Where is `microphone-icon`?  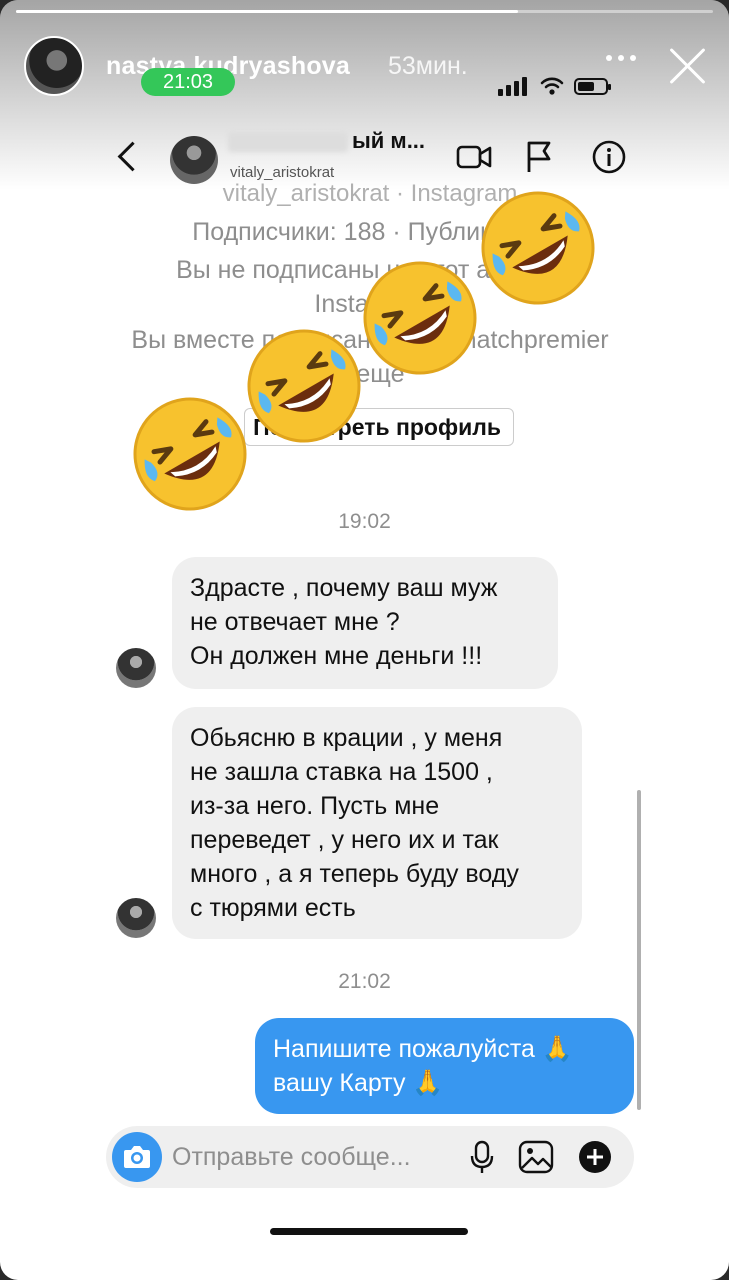
microphone-icon is located at coordinates (482, 1157).